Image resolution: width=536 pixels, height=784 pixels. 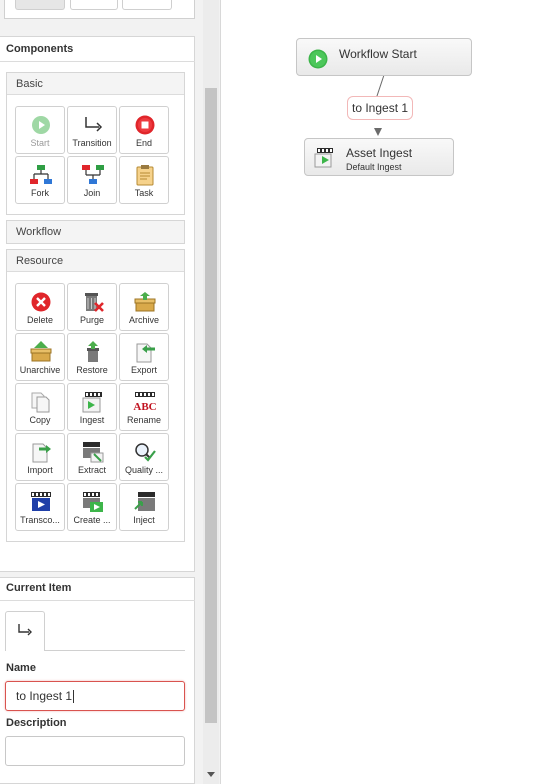 I want to click on extract-icon, so click(x=93, y=452).